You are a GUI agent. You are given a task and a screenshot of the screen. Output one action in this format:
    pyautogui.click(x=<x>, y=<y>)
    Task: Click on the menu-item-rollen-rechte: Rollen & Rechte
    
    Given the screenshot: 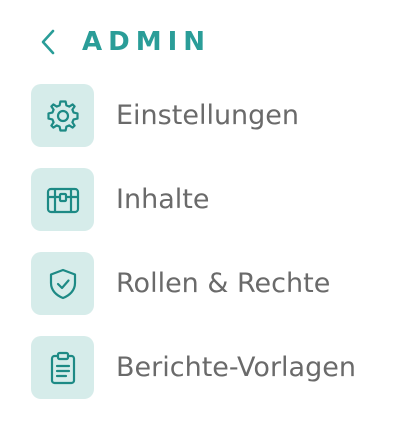 What is the action you would take?
    pyautogui.click(x=221, y=283)
    